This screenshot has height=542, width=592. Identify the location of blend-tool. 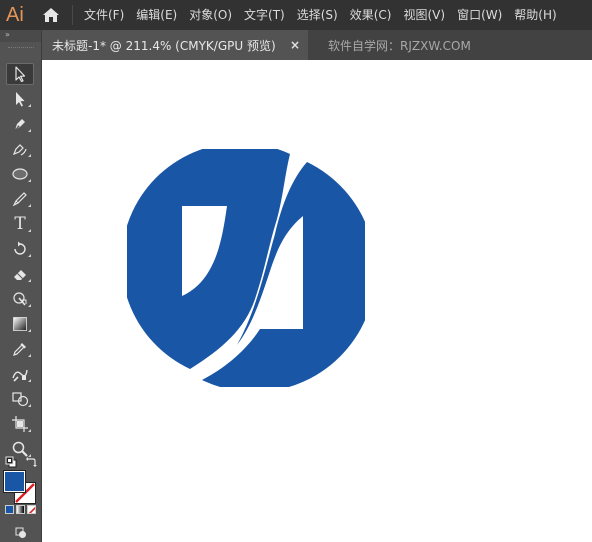
(20, 374).